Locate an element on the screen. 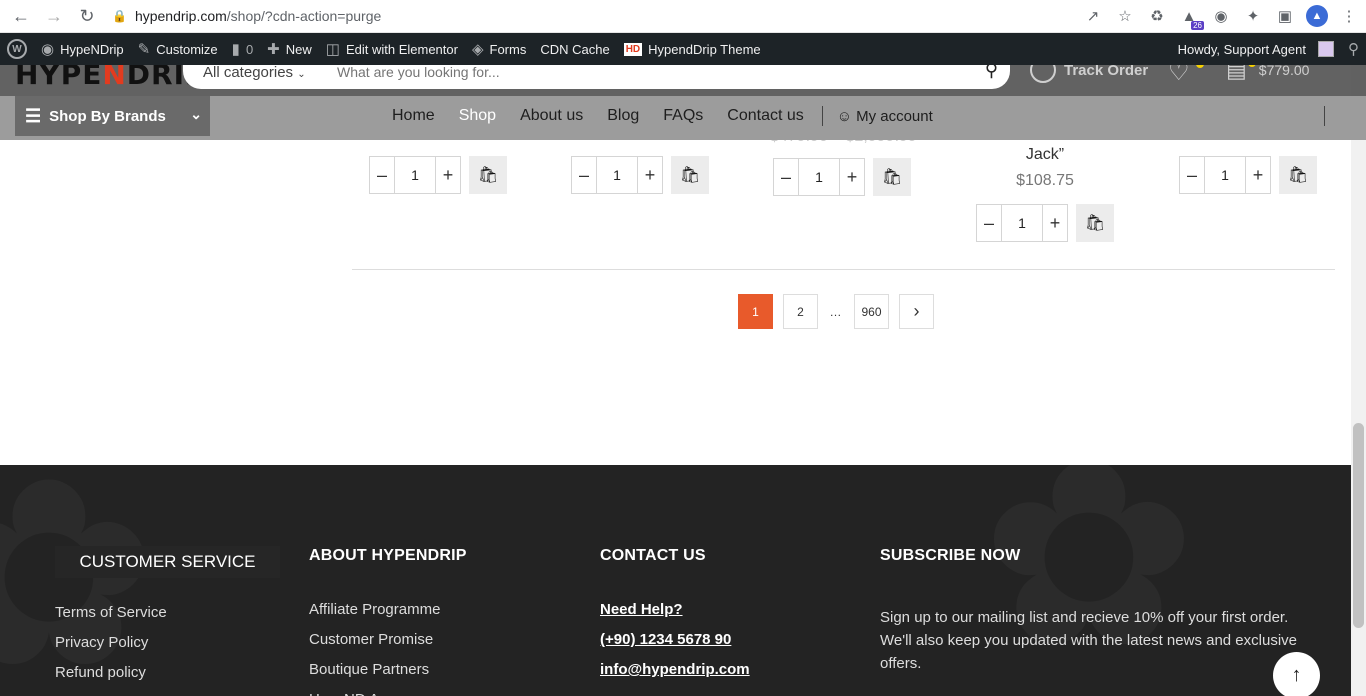 This screenshot has height=696, width=1366. page-2: 2 is located at coordinates (800, 311).